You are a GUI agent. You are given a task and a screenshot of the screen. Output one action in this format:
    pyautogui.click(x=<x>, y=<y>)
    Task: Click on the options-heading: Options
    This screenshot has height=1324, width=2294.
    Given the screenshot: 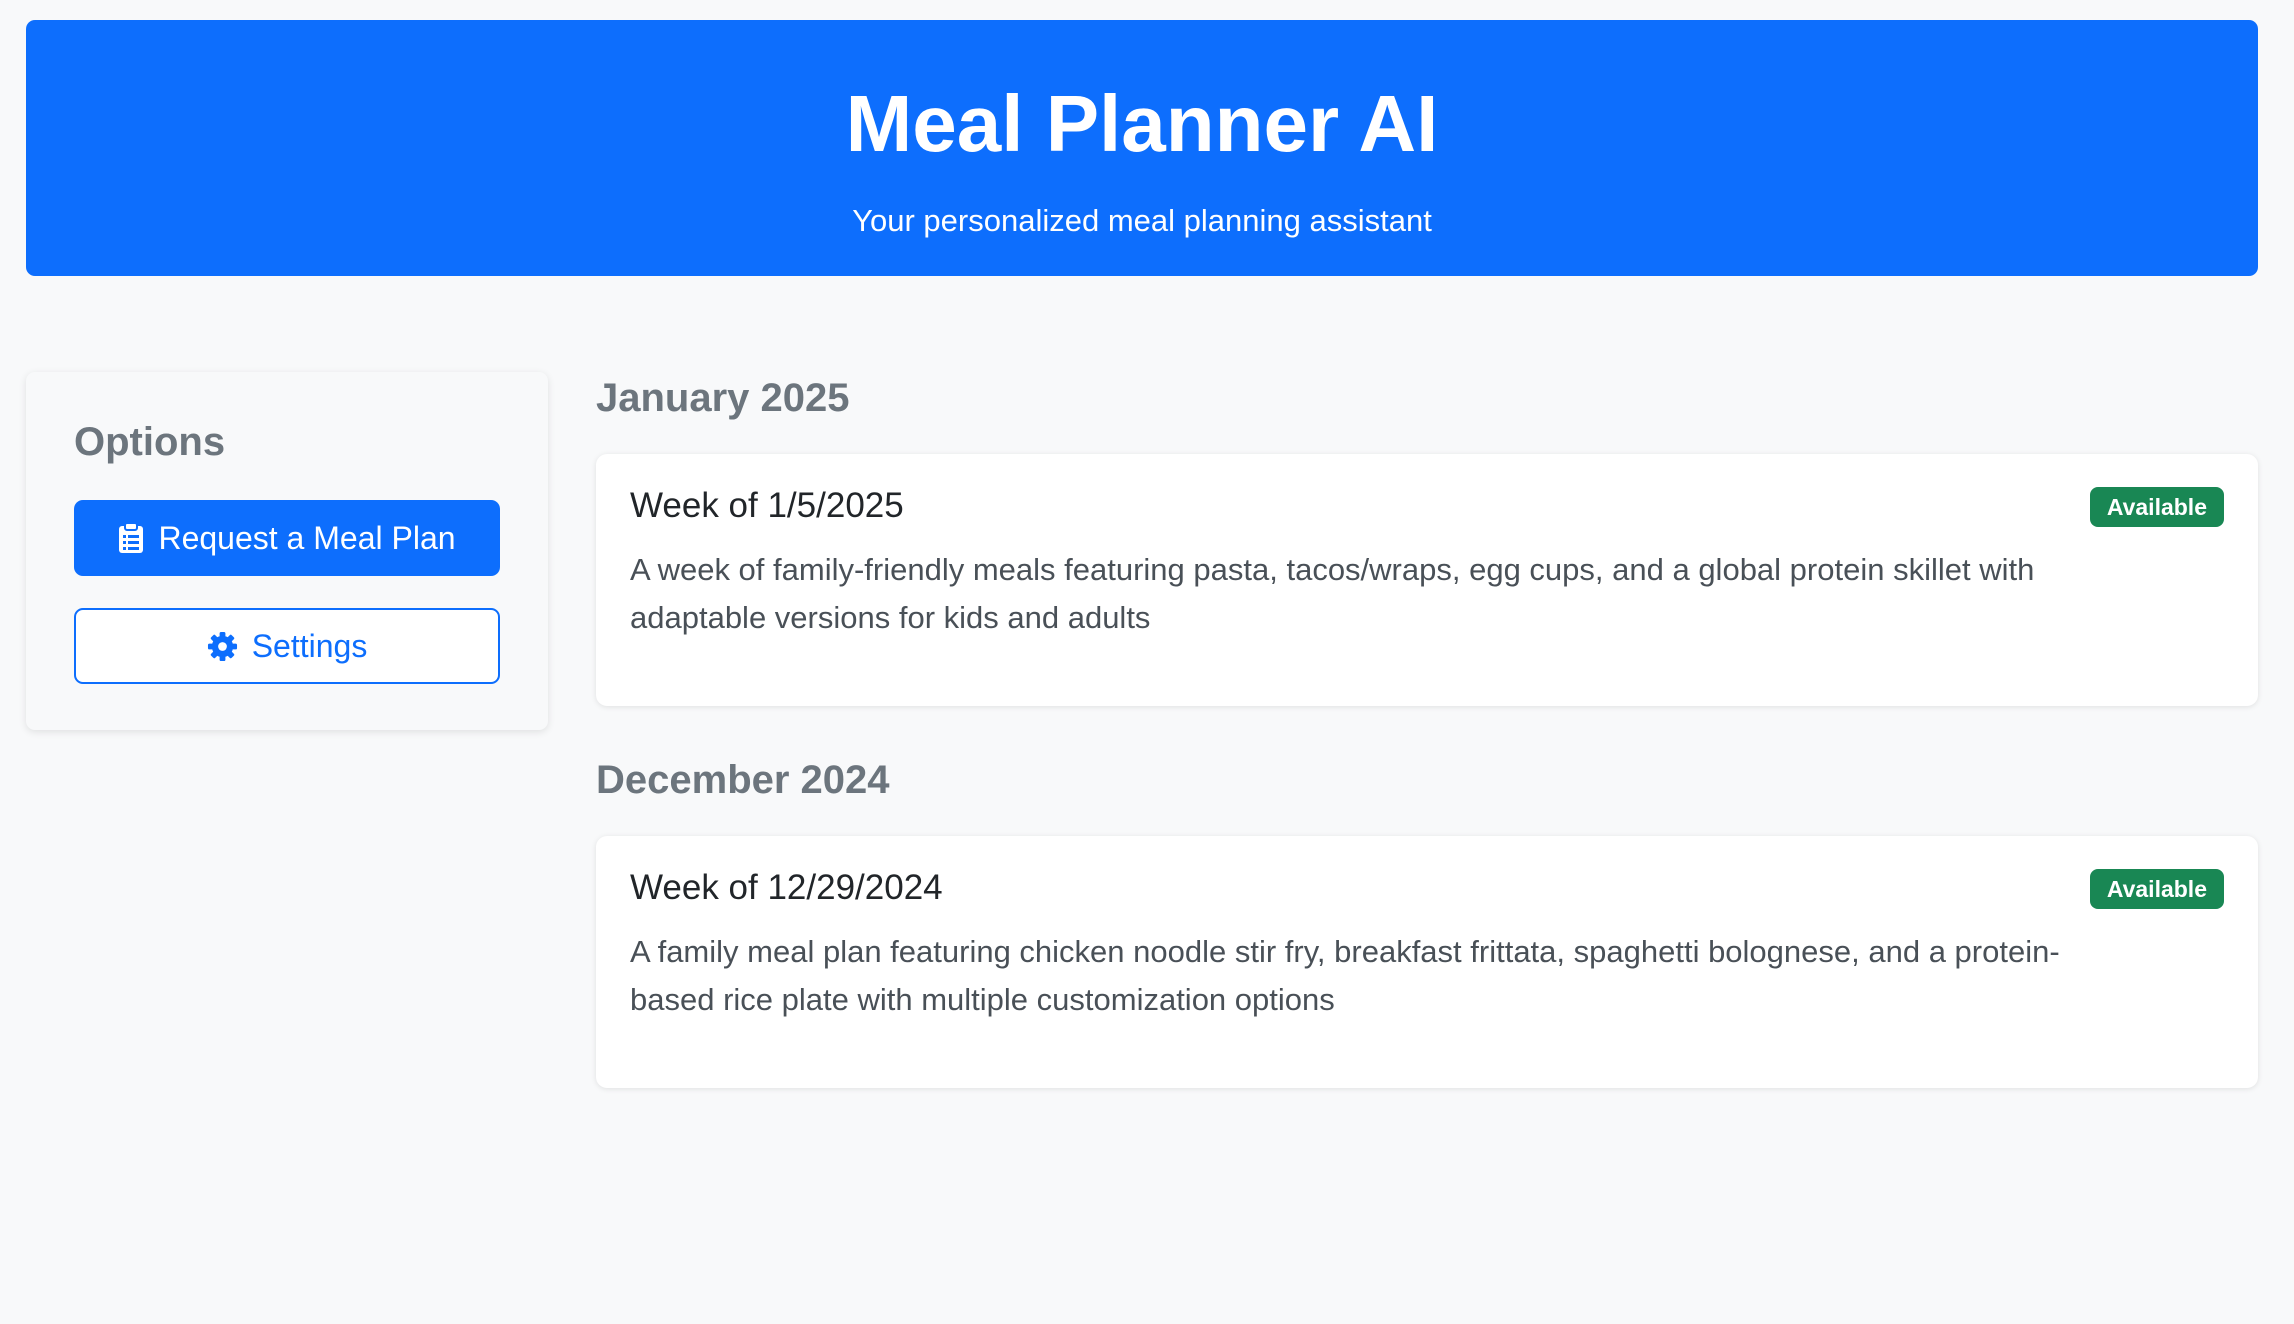 What is the action you would take?
    pyautogui.click(x=150, y=442)
    